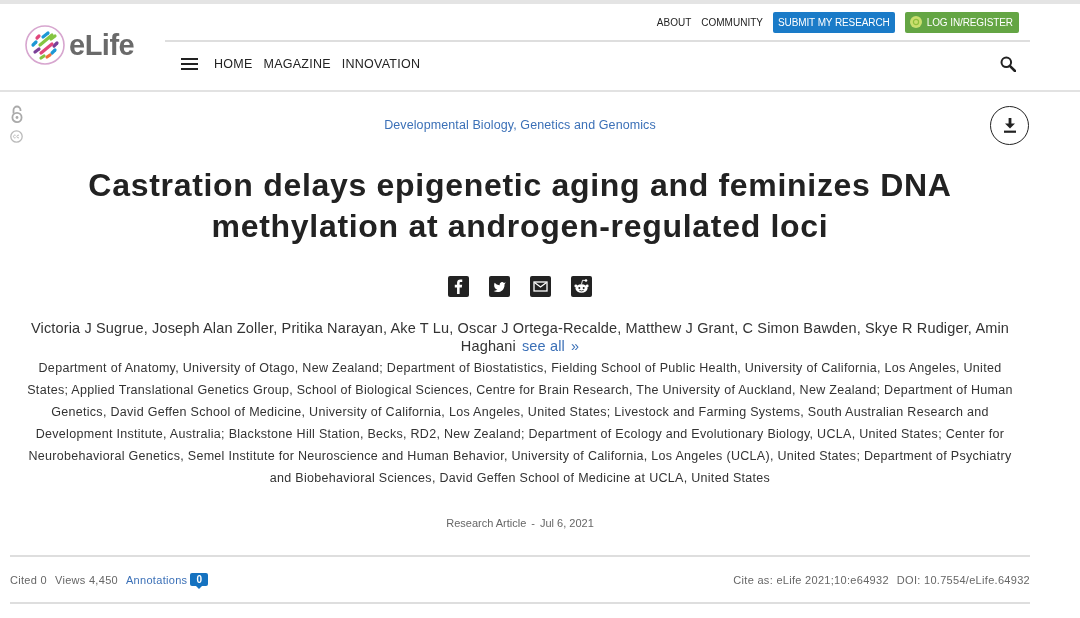 Image resolution: width=1080 pixels, height=618 pixels. I want to click on header-link: ABOUT, so click(674, 22).